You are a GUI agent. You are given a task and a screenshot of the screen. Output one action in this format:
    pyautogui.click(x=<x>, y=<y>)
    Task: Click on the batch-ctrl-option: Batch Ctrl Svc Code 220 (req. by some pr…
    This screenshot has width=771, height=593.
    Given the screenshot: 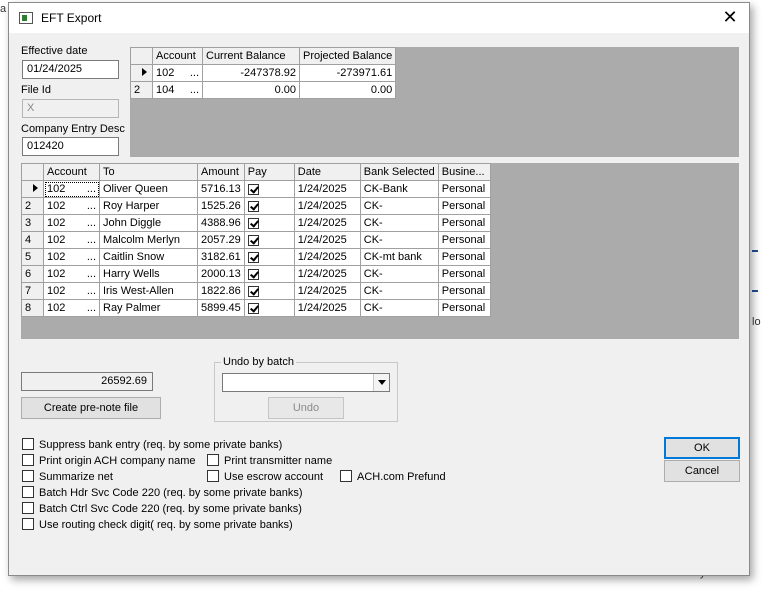 What is the action you would take?
    pyautogui.click(x=162, y=508)
    